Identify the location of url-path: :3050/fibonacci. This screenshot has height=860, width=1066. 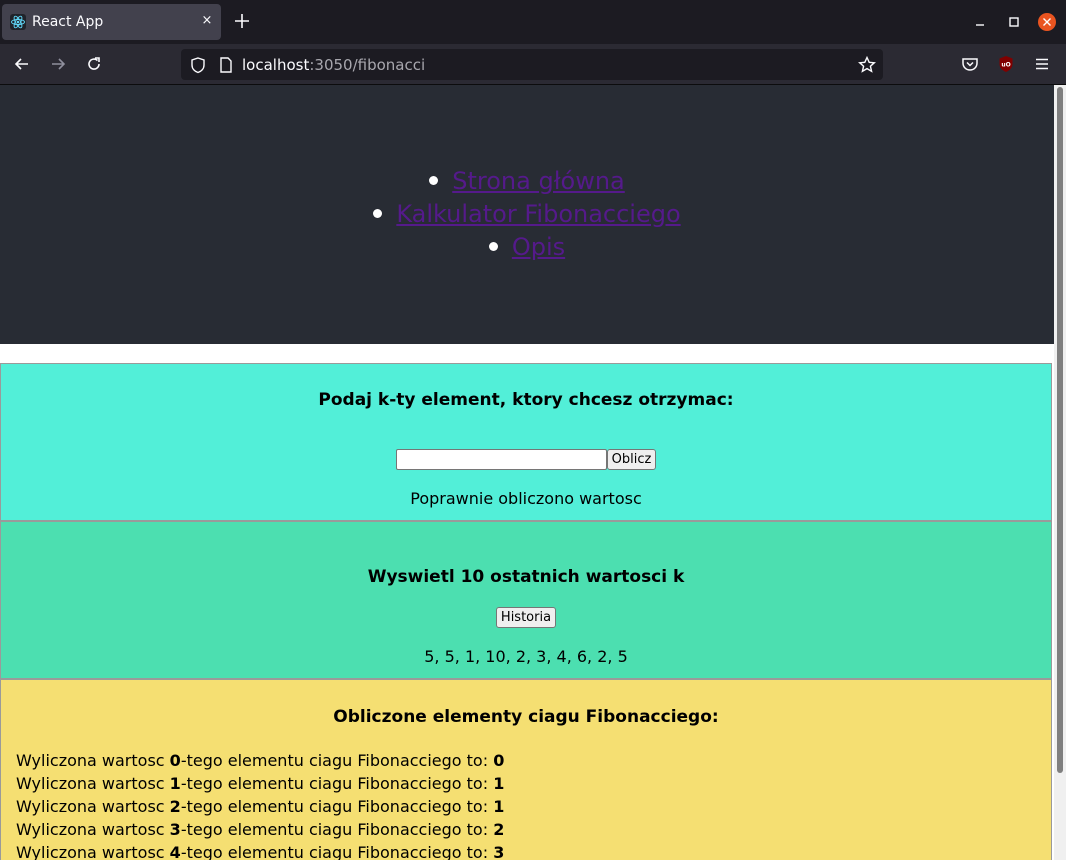
(367, 65).